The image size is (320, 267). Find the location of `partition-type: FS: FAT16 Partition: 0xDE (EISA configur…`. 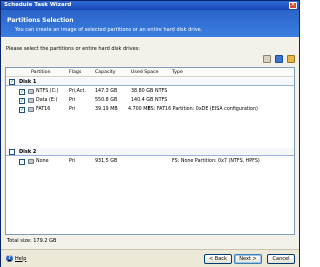

partition-type: FS: FAT16 Partition: 0xDE (EISA configur… is located at coordinates (203, 109).